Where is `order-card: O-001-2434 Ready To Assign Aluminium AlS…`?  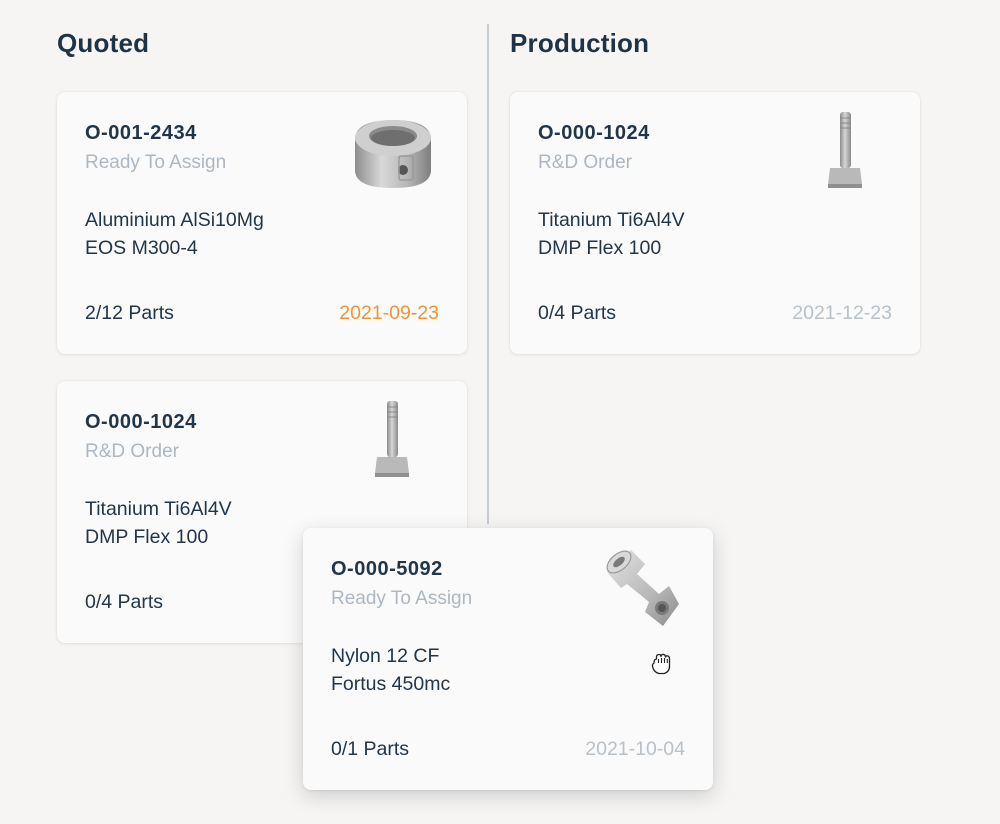
order-card: O-001-2434 Ready To Assign Aluminium AlS… is located at coordinates (262, 223).